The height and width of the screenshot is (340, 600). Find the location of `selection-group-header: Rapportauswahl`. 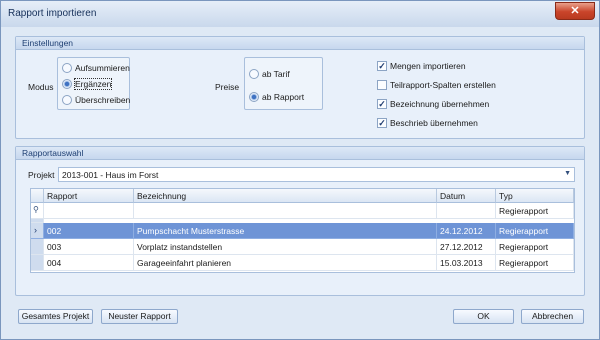

selection-group-header: Rapportauswahl is located at coordinates (300, 153).